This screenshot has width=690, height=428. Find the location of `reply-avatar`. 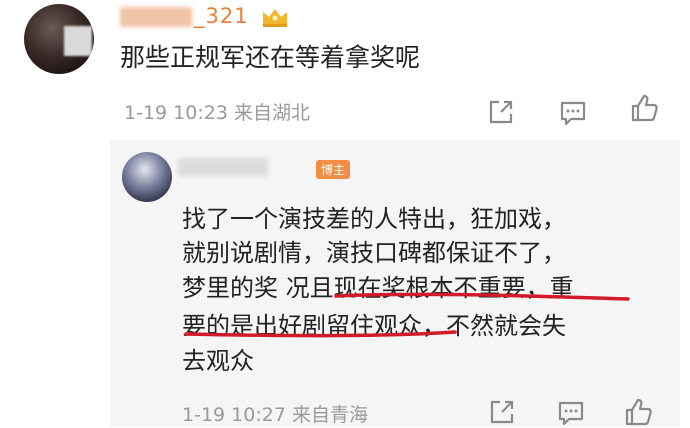

reply-avatar is located at coordinates (147, 177).